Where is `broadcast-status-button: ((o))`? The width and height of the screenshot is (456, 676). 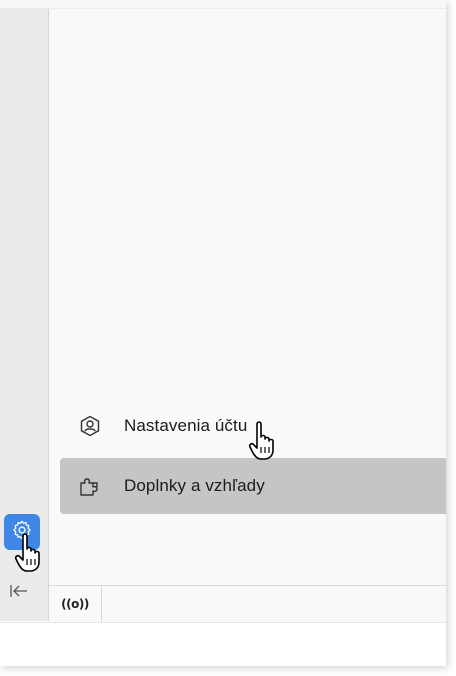
broadcast-status-button: ((o)) is located at coordinates (75, 604).